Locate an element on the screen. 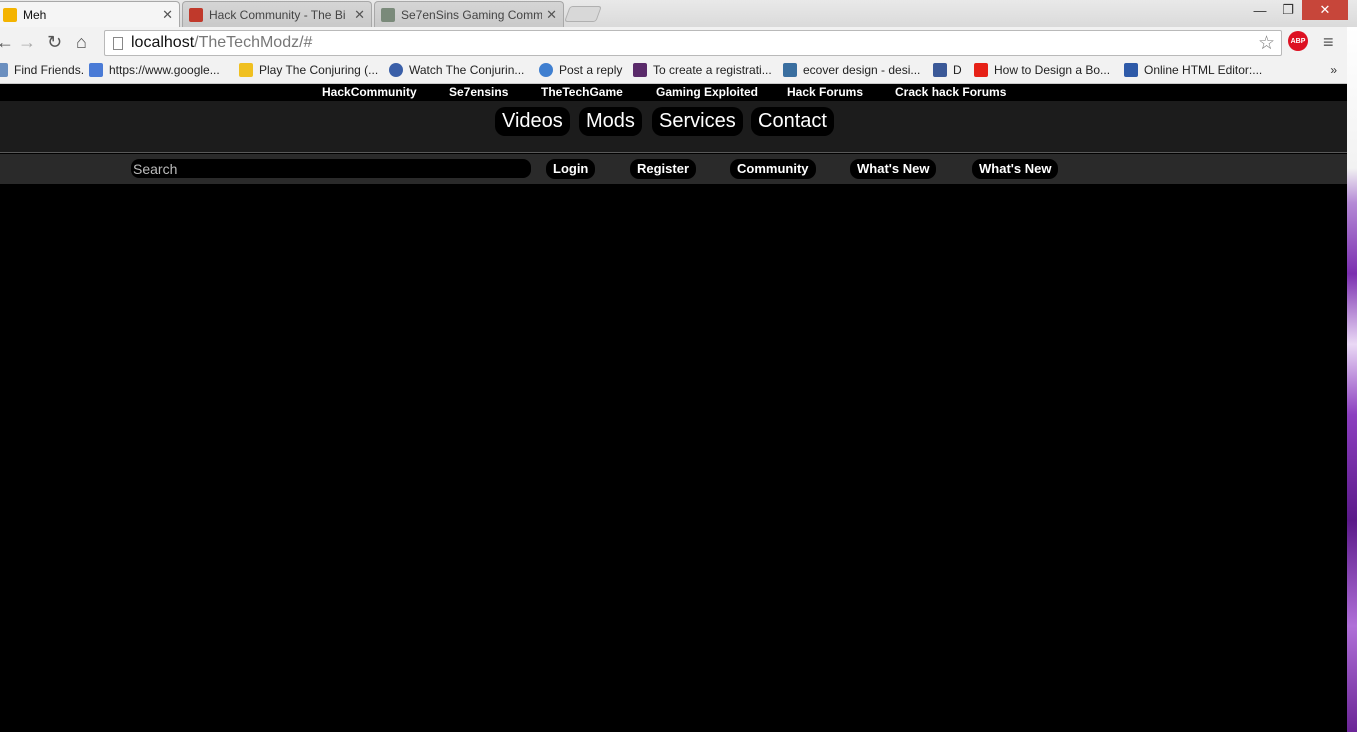 The width and height of the screenshot is (1357, 732). top-link-hack-forums: Hack Forums is located at coordinates (825, 92).